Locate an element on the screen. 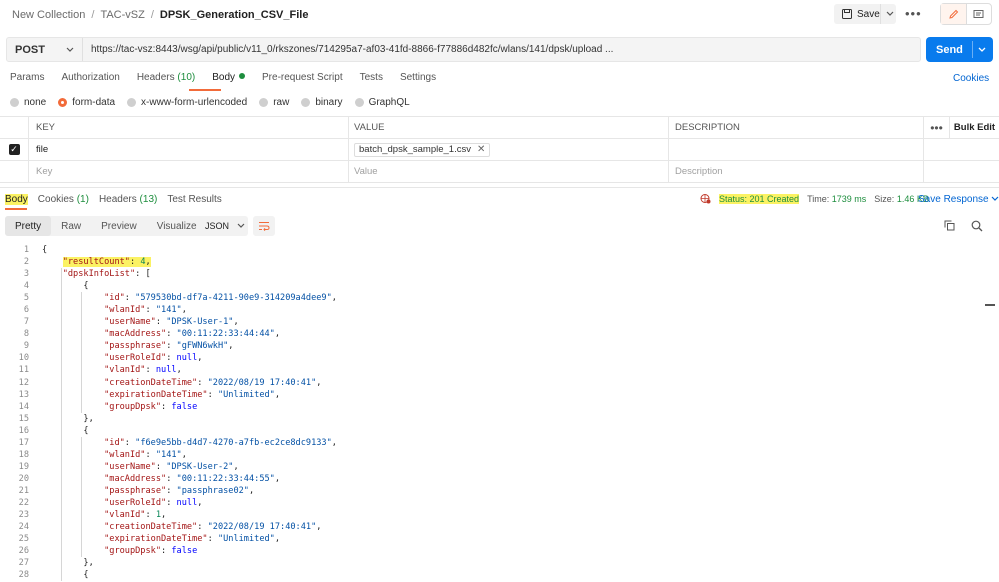 This screenshot has height=582, width=999. size-label: Size: is located at coordinates (884, 198).